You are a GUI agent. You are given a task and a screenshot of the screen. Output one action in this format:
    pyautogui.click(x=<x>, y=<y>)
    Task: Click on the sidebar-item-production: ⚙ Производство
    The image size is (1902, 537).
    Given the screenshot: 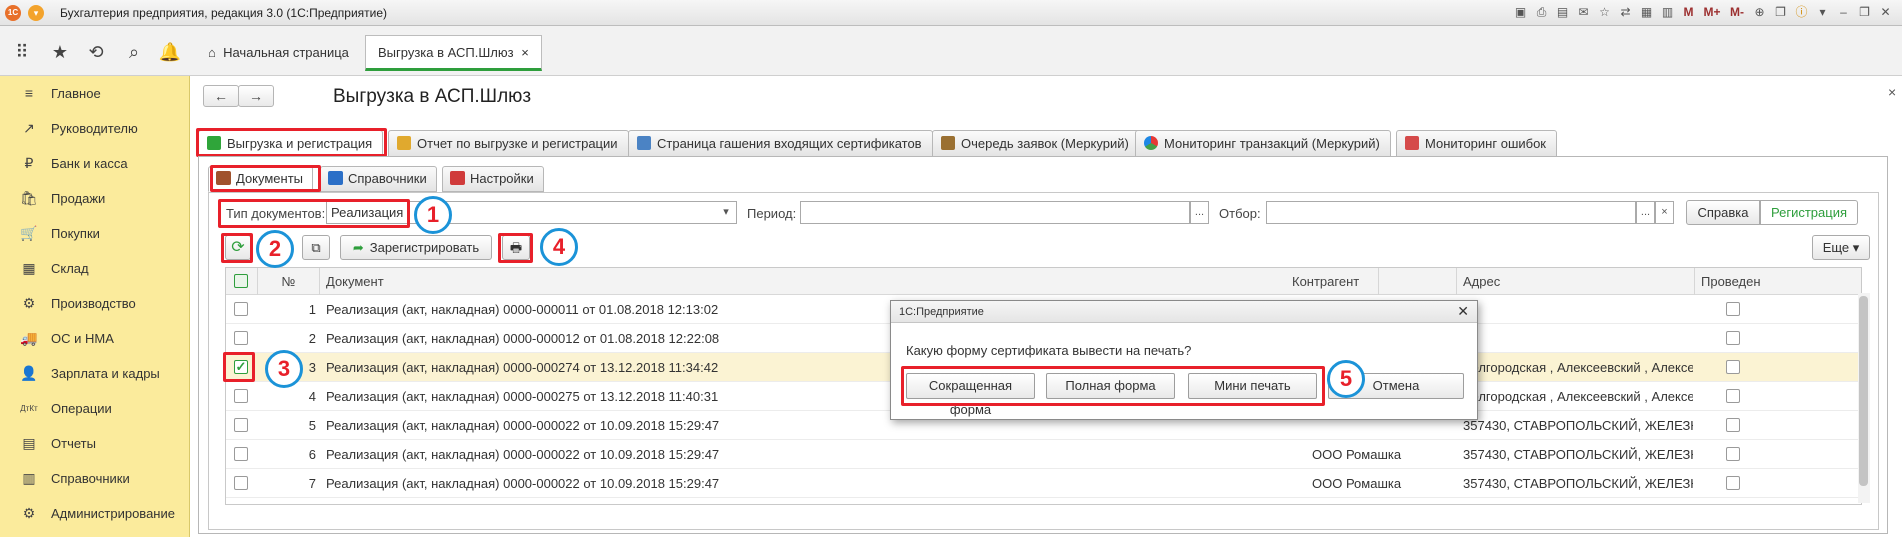 What is the action you would take?
    pyautogui.click(x=95, y=303)
    